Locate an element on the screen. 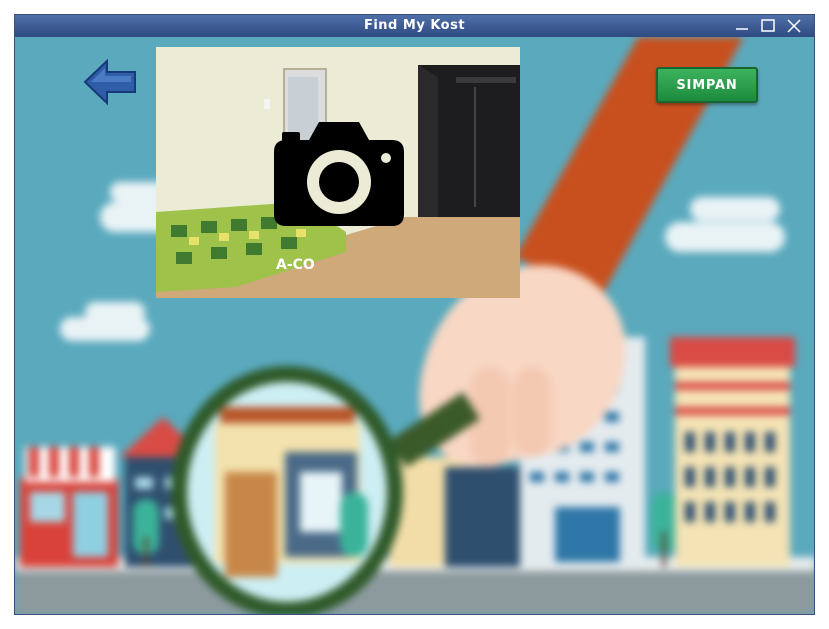  camera-icon is located at coordinates (339, 174).